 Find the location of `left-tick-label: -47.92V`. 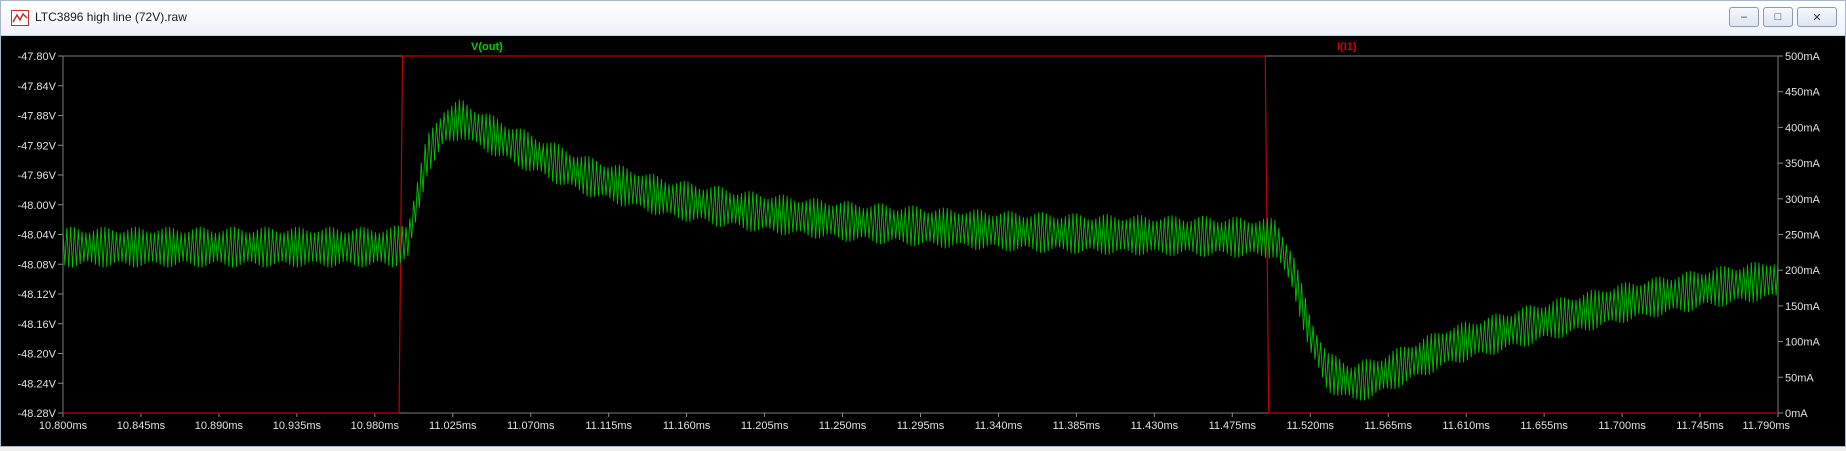

left-tick-label: -47.92V is located at coordinates (36, 146).